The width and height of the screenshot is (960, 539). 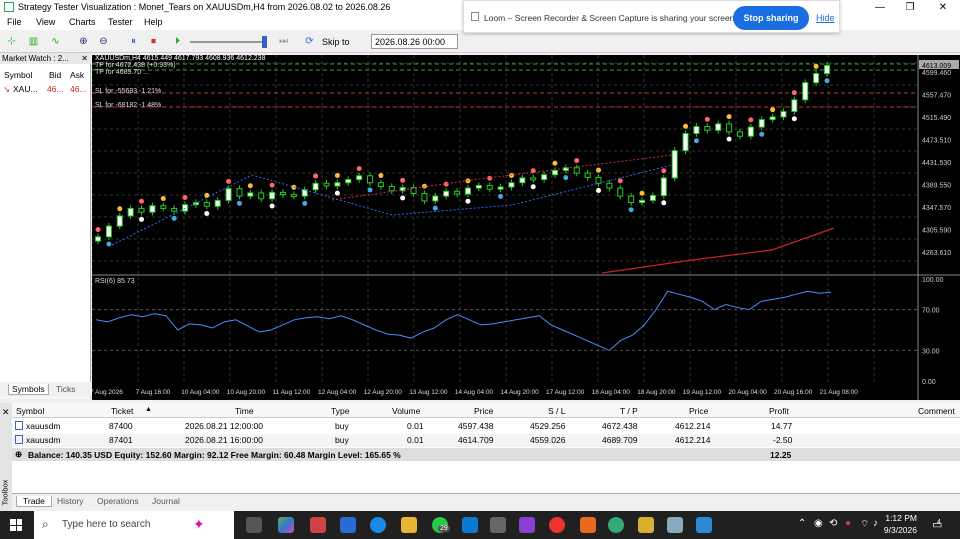 I want to click on menu-help: Help, so click(x=153, y=22).